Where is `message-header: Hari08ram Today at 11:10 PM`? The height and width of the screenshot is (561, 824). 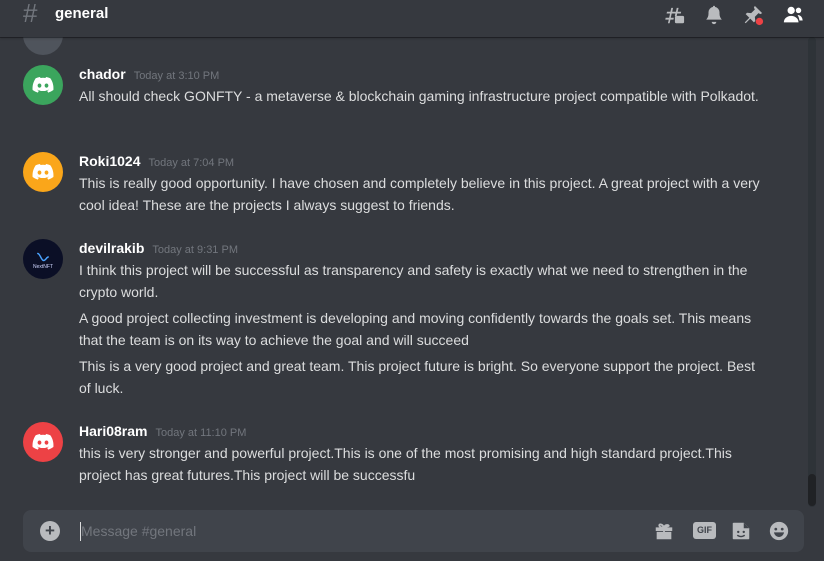 message-header: Hari08ram Today at 11:10 PM is located at coordinates (162, 431).